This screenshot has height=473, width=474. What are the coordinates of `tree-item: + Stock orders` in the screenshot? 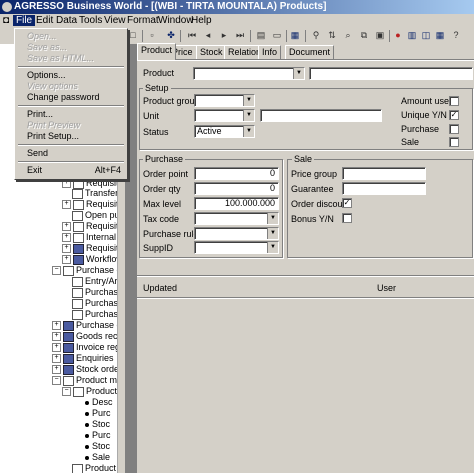 It's located at (88, 369).